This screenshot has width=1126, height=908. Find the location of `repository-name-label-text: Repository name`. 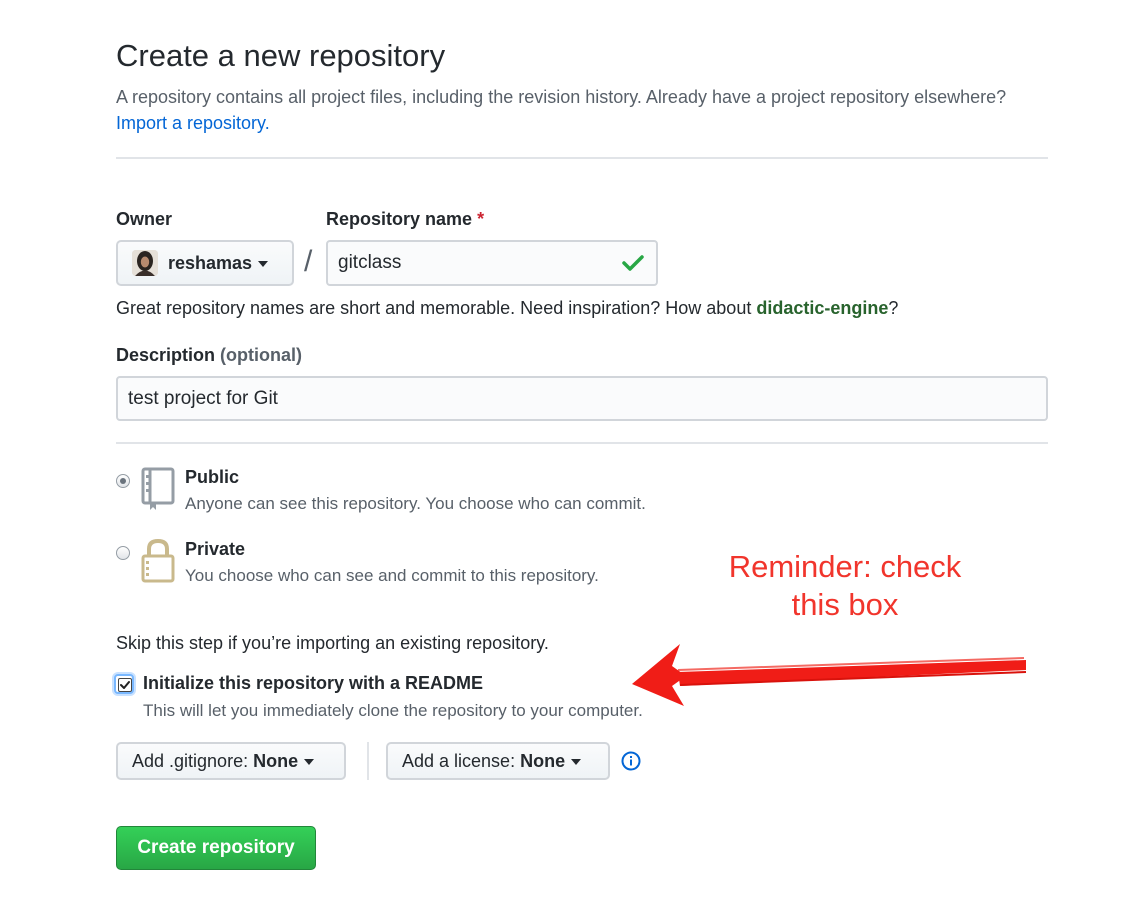

repository-name-label-text: Repository name is located at coordinates (399, 219).